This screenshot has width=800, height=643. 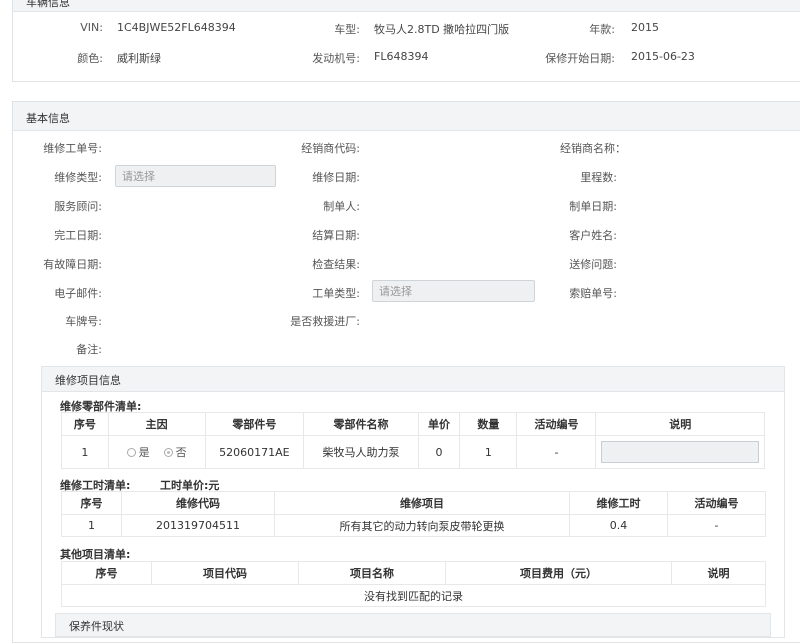 What do you see at coordinates (198, 525) in the screenshot?
I see `labor-cell-code: 201319704511` at bounding box center [198, 525].